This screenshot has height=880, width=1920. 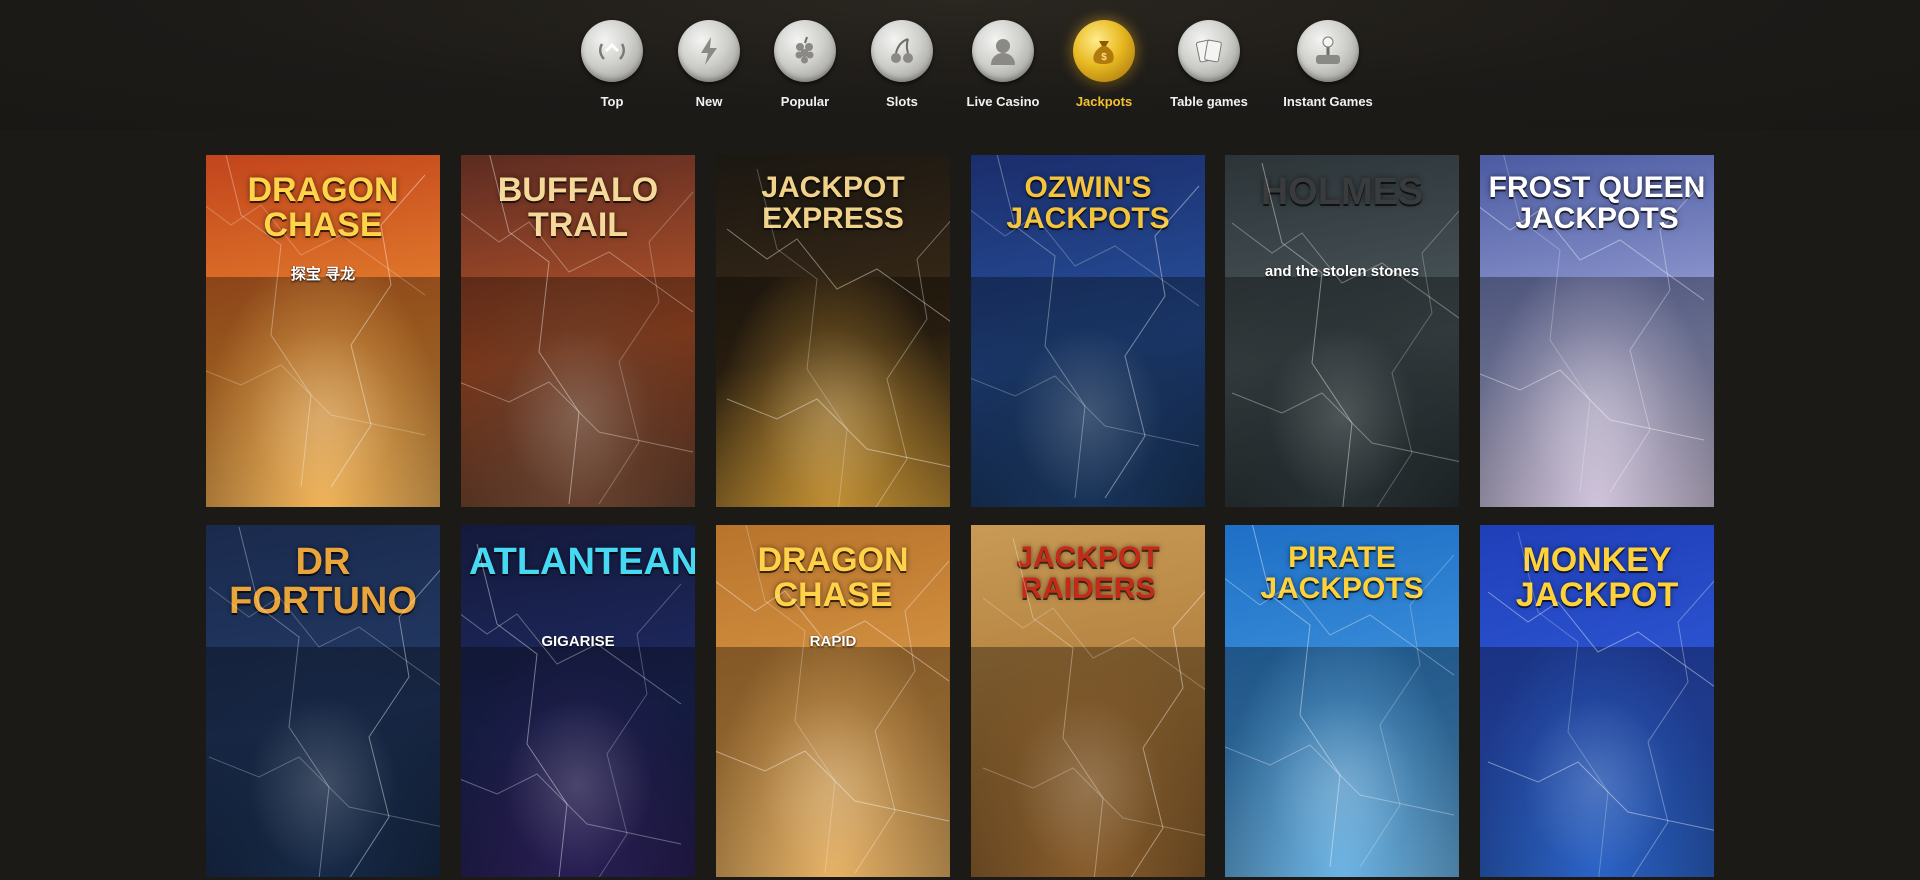 I want to click on game-title: JACKPOT EXPRESS, so click(x=833, y=203).